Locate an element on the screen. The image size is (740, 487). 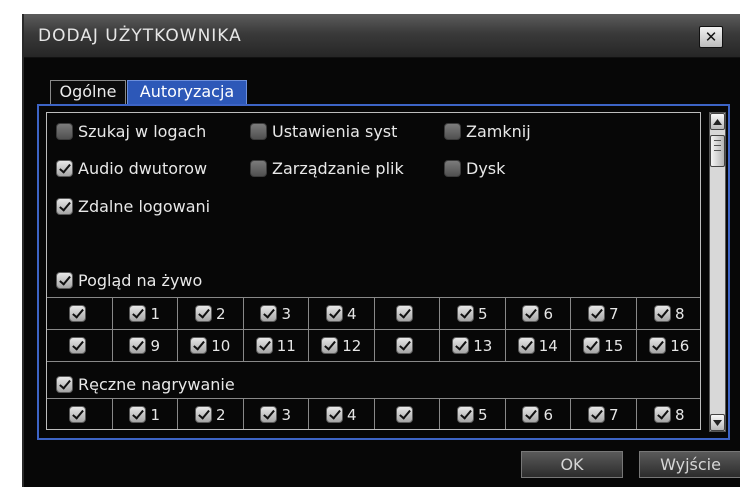
channel-cell: 11 is located at coordinates (276, 345).